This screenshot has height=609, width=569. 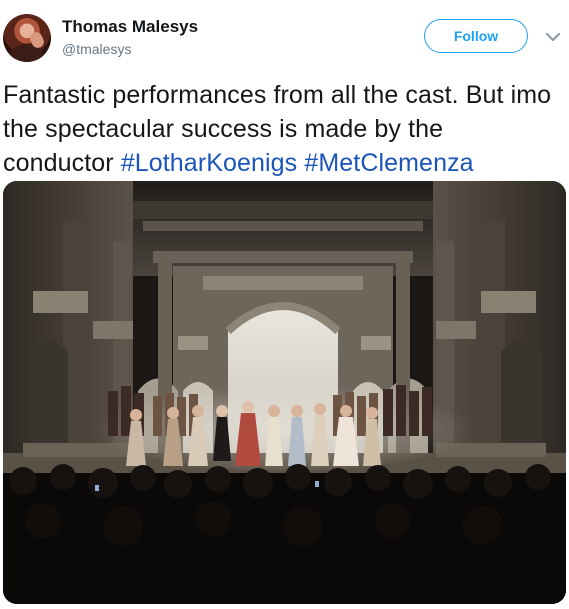 What do you see at coordinates (130, 27) in the screenshot?
I see `user-name: Thomas Malesys` at bounding box center [130, 27].